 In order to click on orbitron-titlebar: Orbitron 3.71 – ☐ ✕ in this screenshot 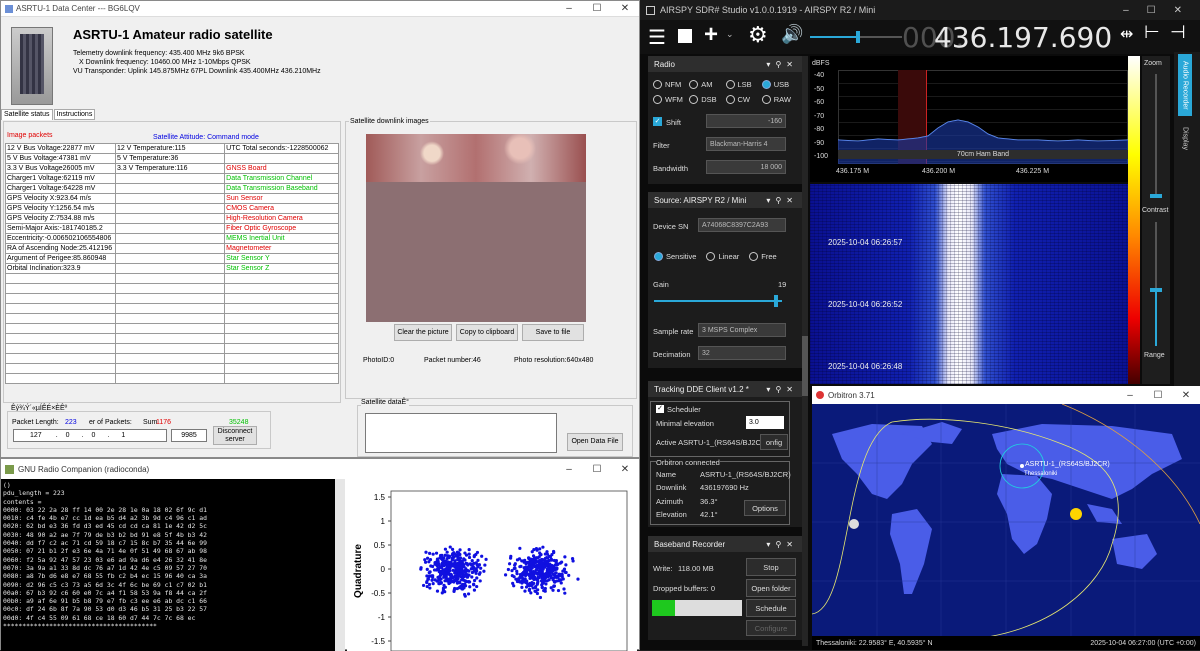, I will do `click(1006, 395)`.